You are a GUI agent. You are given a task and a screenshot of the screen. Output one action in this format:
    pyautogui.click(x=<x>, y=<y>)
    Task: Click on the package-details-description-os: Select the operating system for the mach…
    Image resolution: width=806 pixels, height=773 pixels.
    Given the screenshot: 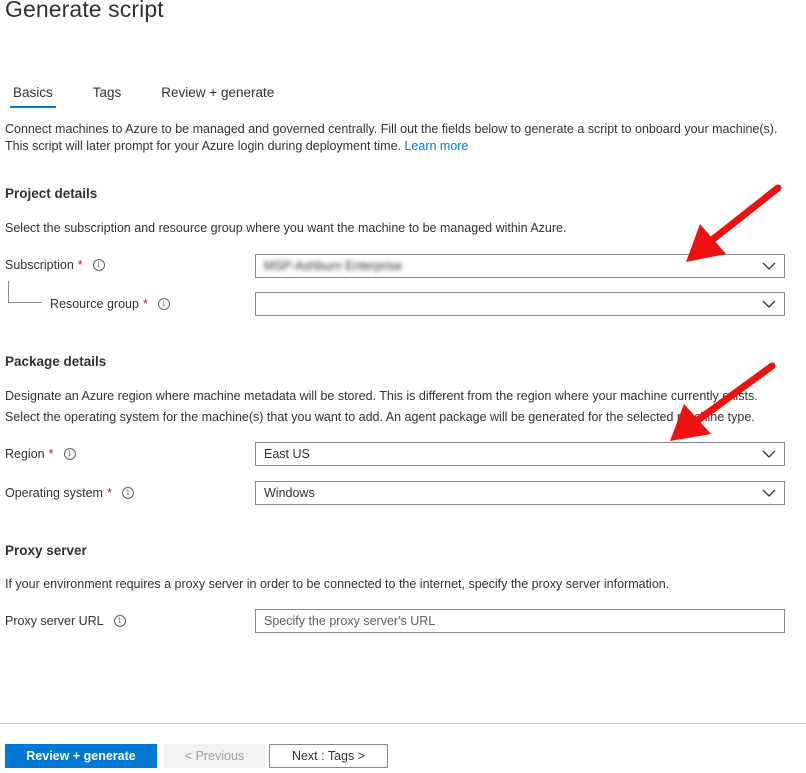 What is the action you would take?
    pyautogui.click(x=380, y=417)
    